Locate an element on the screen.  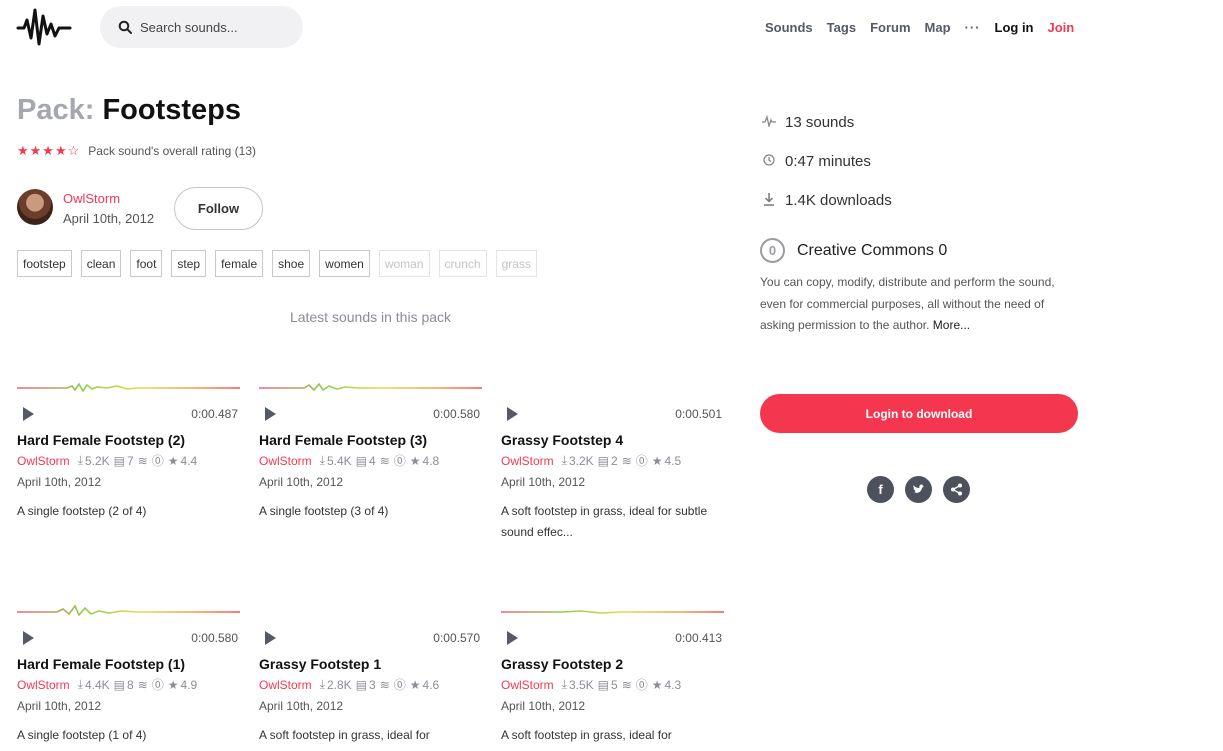
search-box is located at coordinates (201, 27).